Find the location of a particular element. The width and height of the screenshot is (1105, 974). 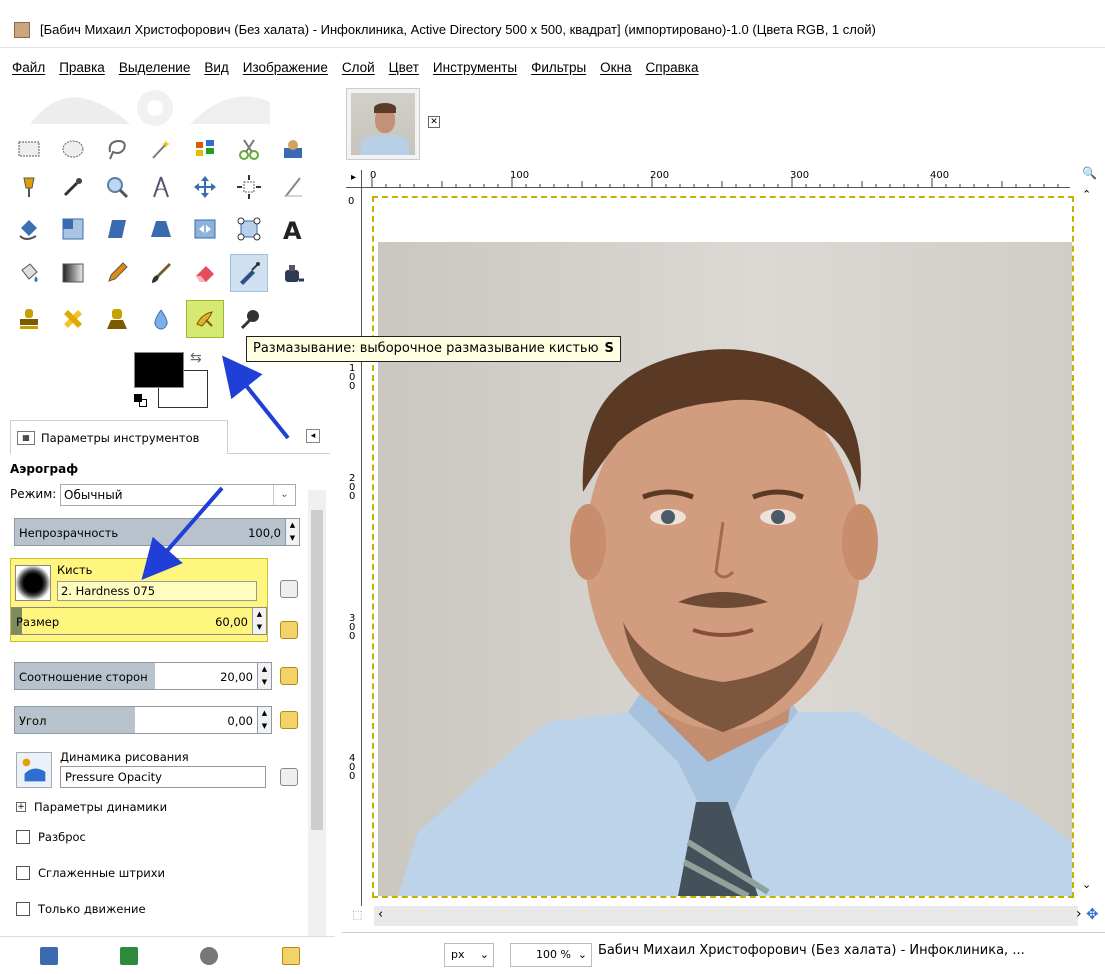

reset-aspect-icon is located at coordinates (289, 676).